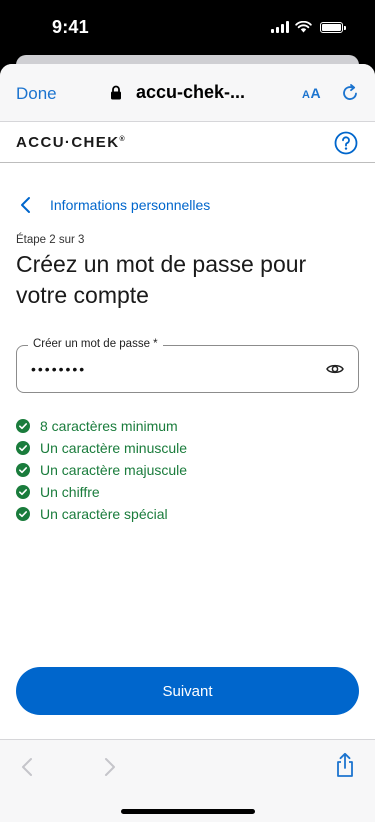  I want to click on text-size-large: A, so click(316, 93).